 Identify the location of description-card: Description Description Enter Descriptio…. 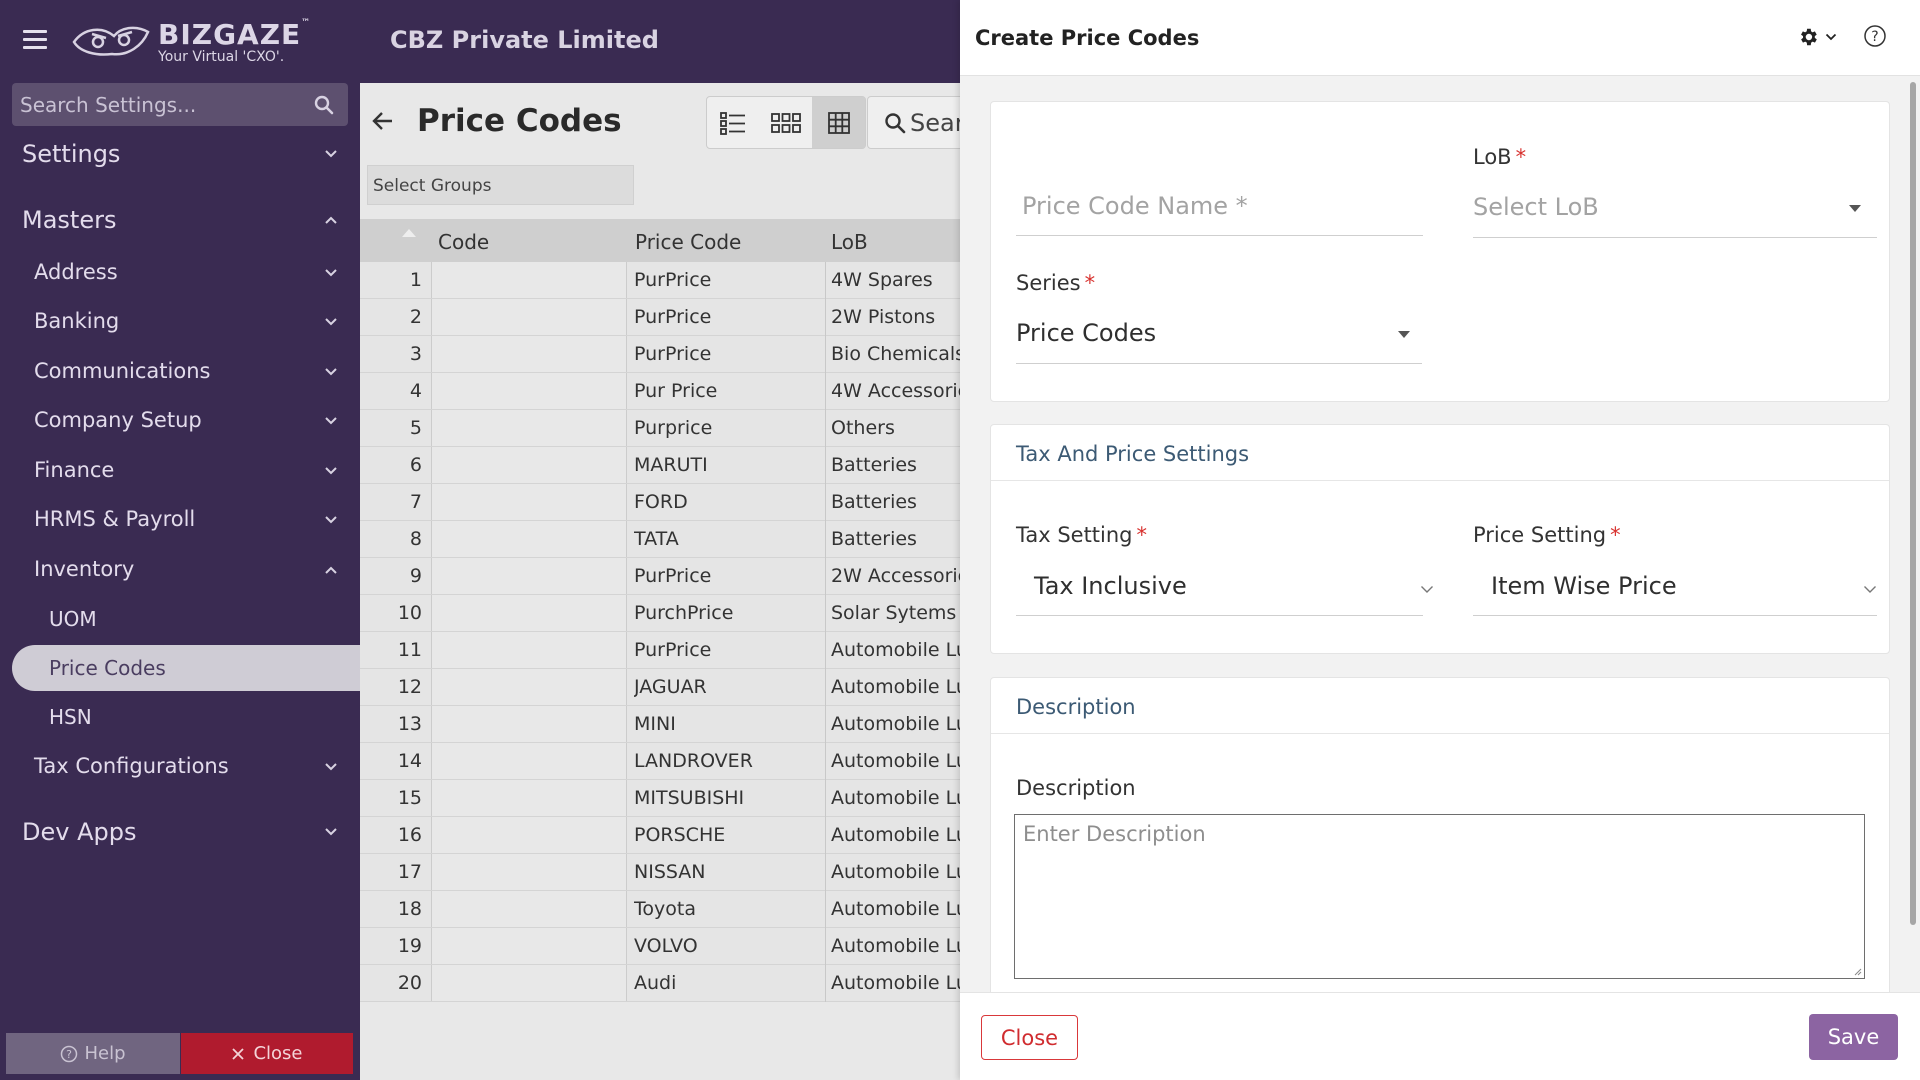
(1440, 842).